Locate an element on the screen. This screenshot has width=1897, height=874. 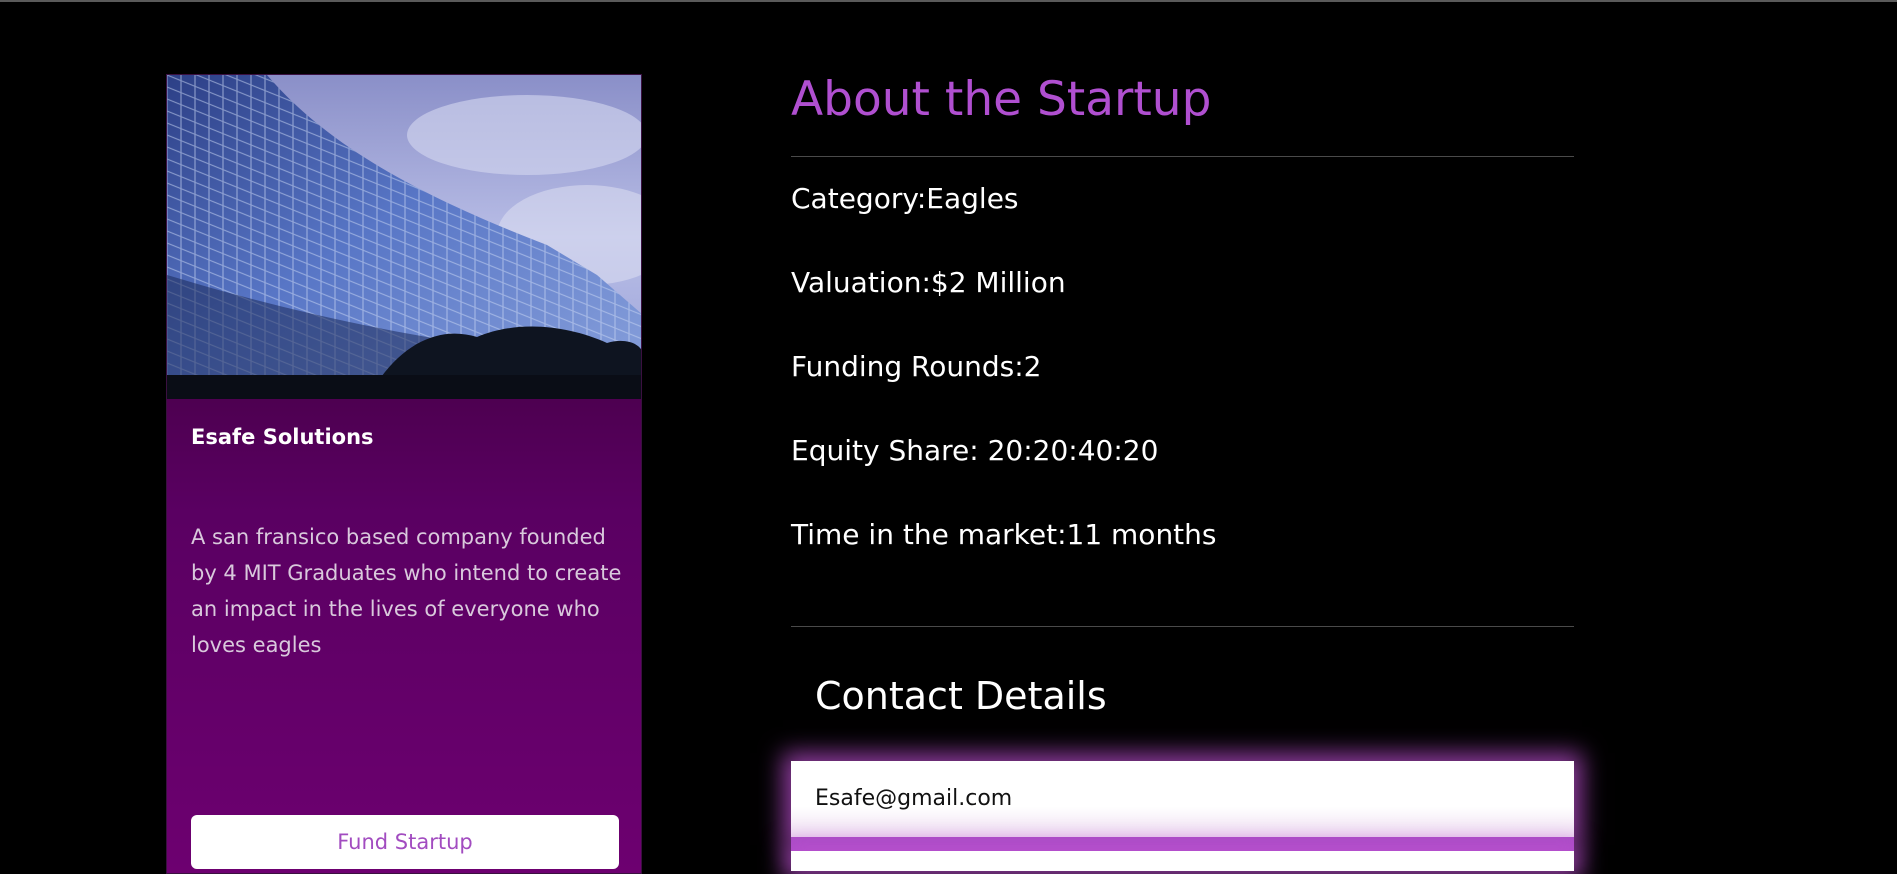
window-top-border is located at coordinates (948, 1).